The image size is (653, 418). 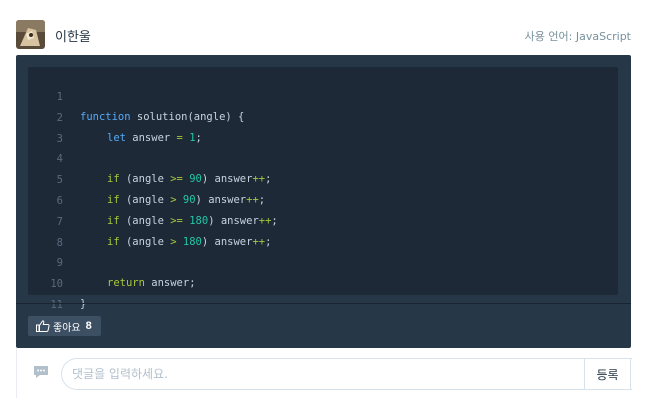 I want to click on code-line: 11, so click(x=323, y=293).